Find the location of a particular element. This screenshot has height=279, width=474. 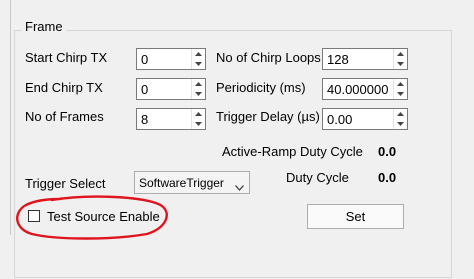

set-button: Set is located at coordinates (355, 216).